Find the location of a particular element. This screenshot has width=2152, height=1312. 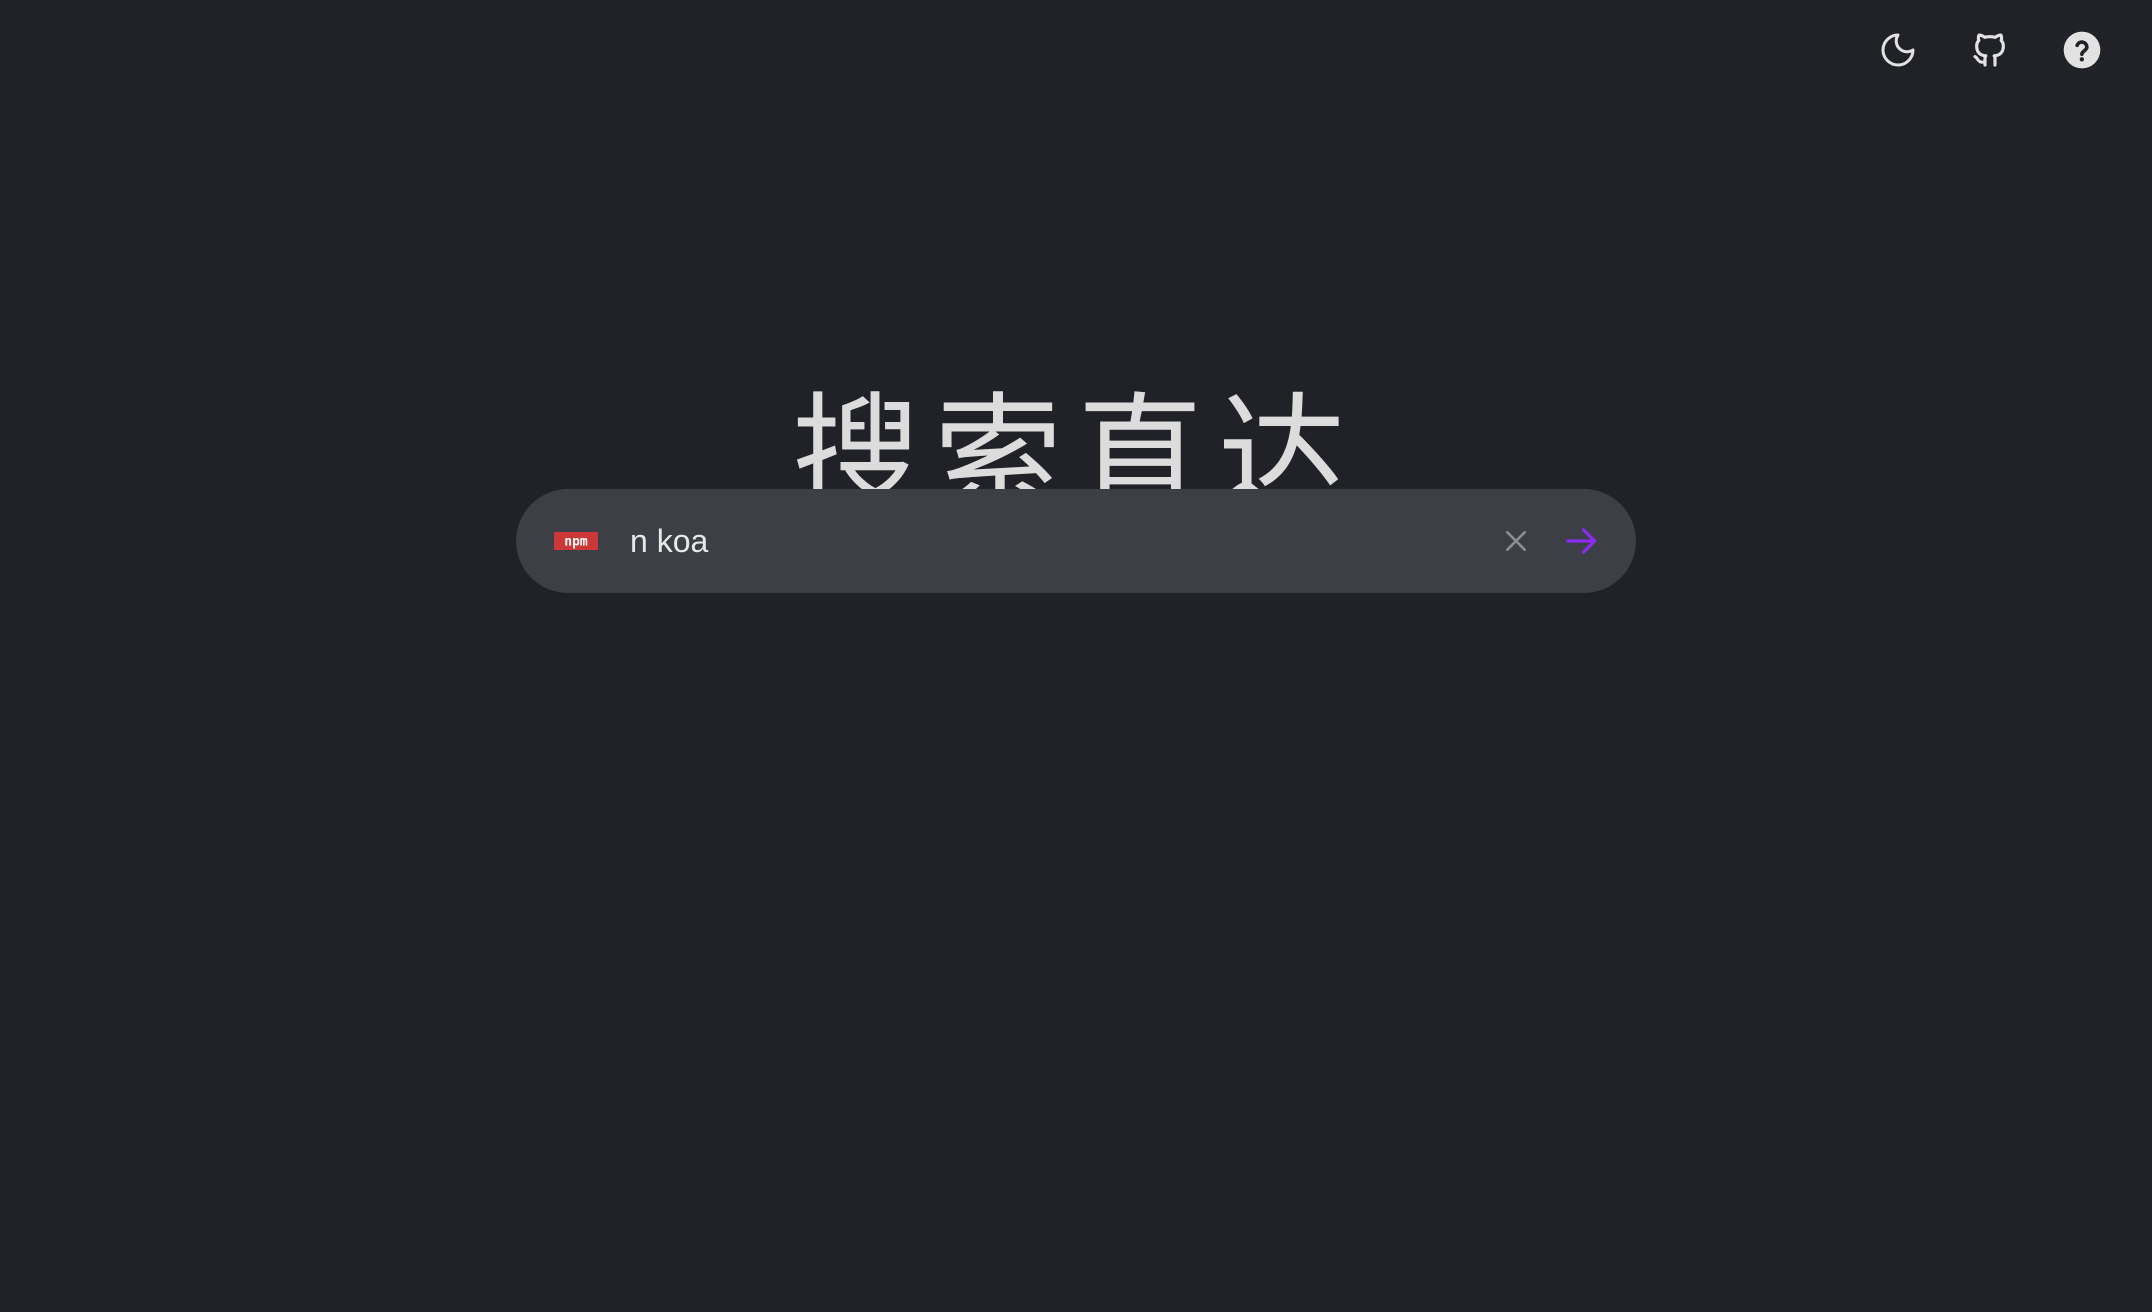

search-engine-selector: npm is located at coordinates (576, 541).